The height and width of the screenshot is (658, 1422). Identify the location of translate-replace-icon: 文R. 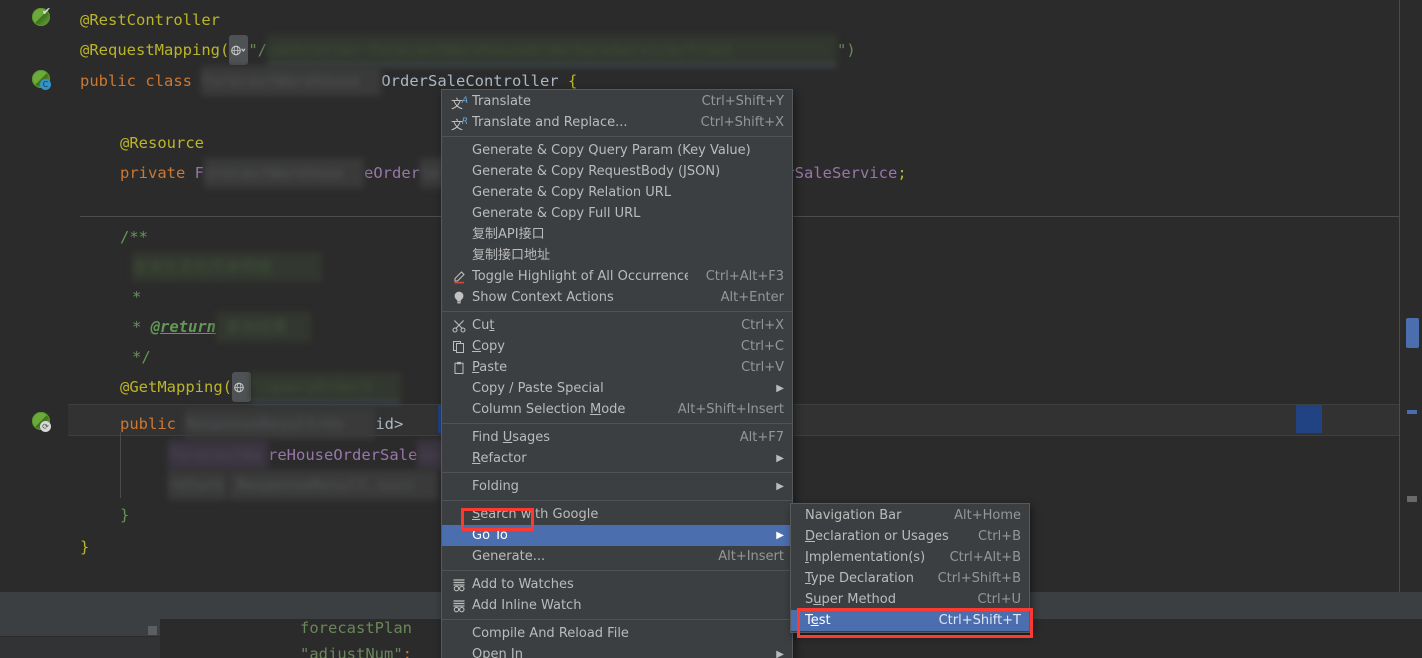
(459, 124).